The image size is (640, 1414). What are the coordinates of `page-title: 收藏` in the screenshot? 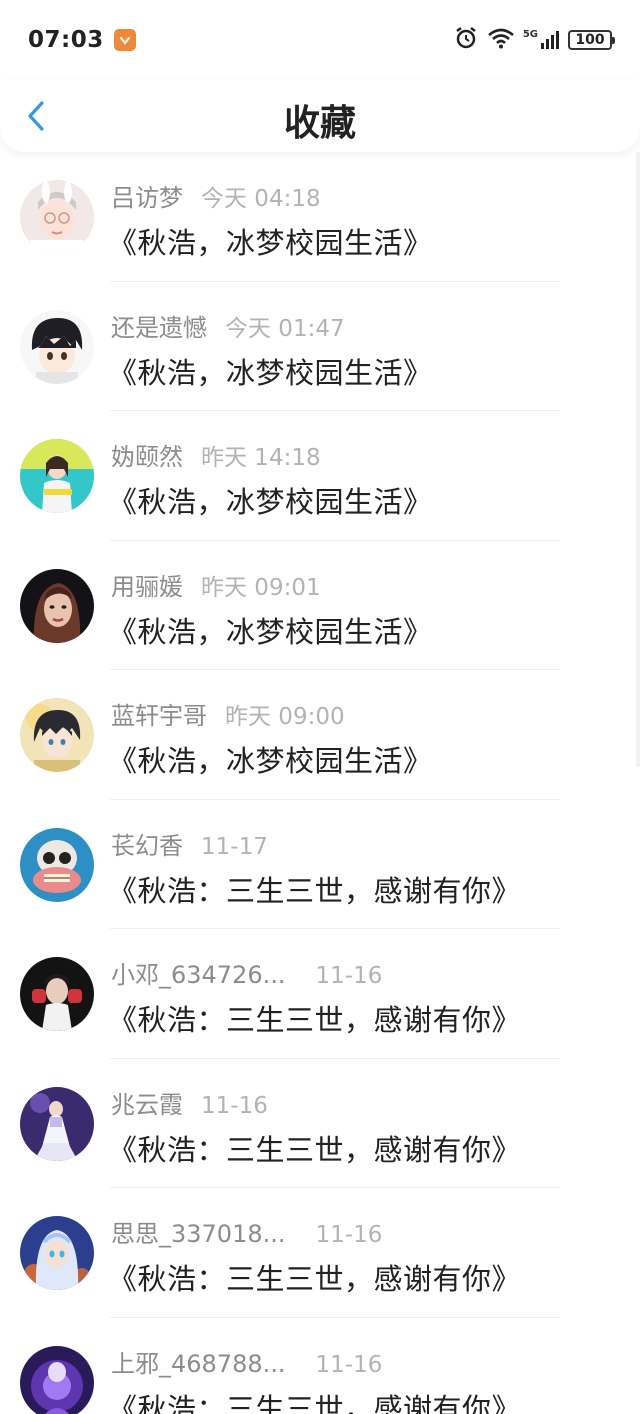 It's located at (319, 123).